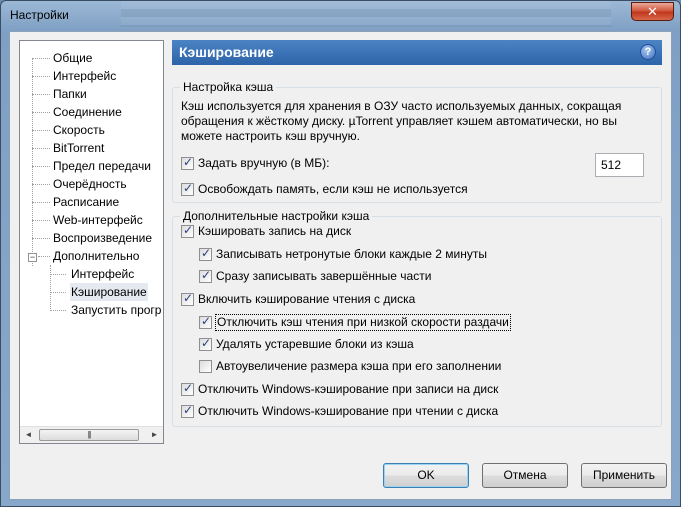 This screenshot has height=507, width=681. What do you see at coordinates (619, 165) in the screenshot?
I see `cache-size-input` at bounding box center [619, 165].